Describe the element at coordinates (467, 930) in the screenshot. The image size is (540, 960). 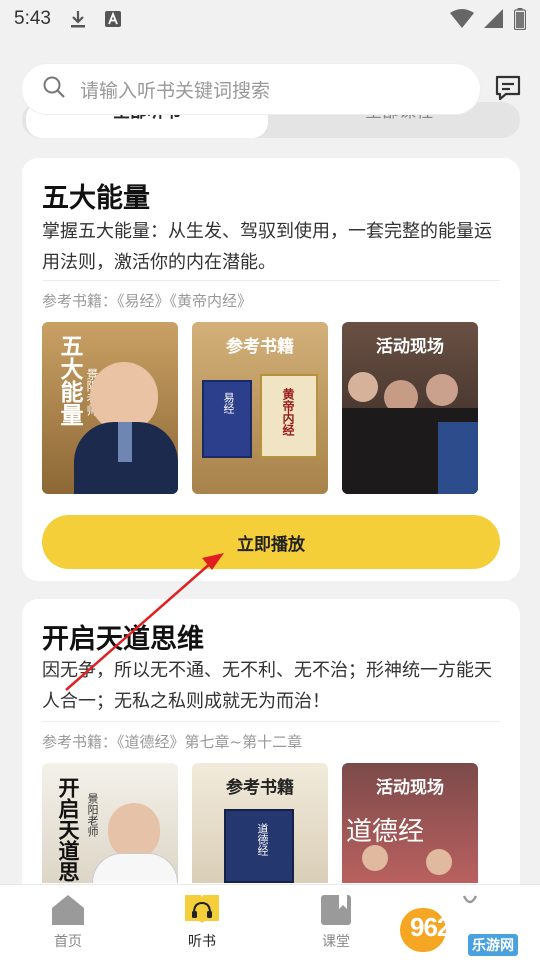
I see `watermark-logo: 962.NET 乐游网` at that location.